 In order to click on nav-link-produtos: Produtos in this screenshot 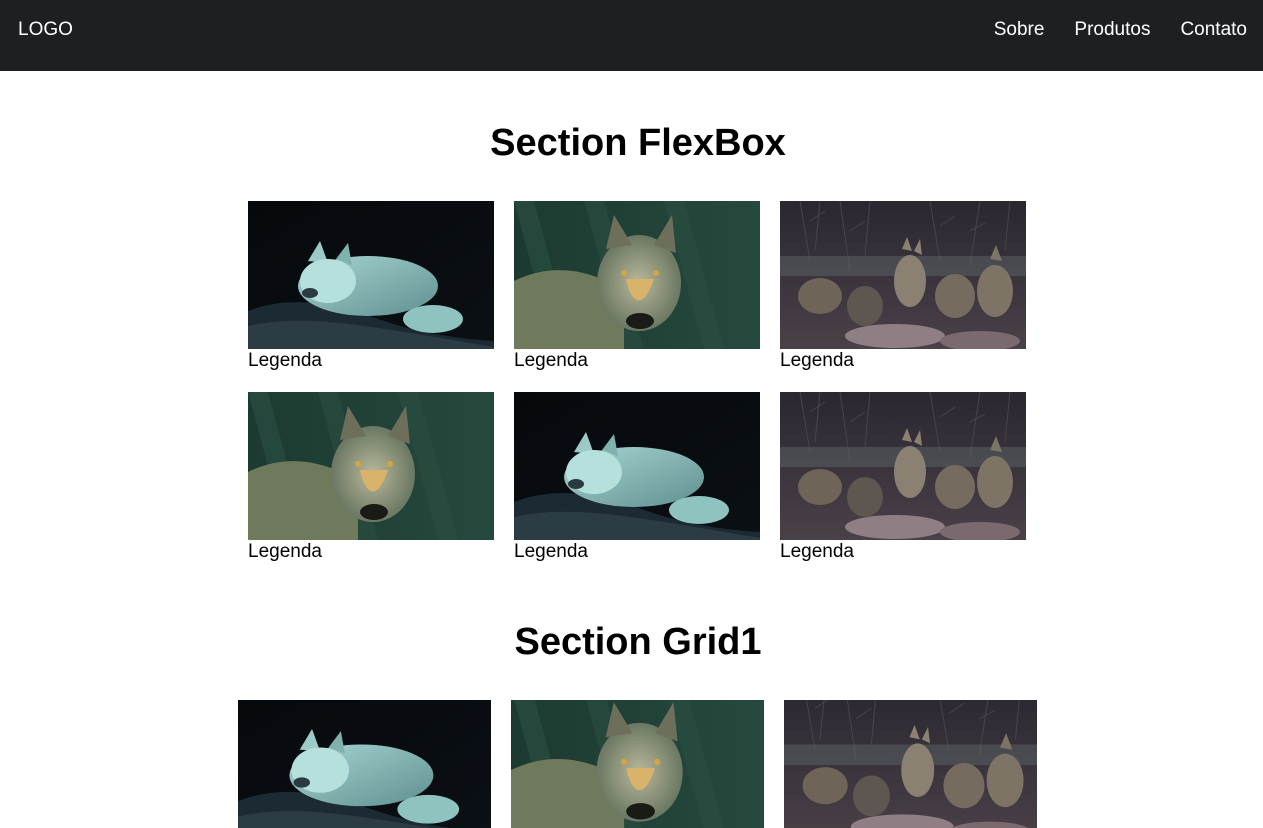, I will do `click(1112, 30)`.